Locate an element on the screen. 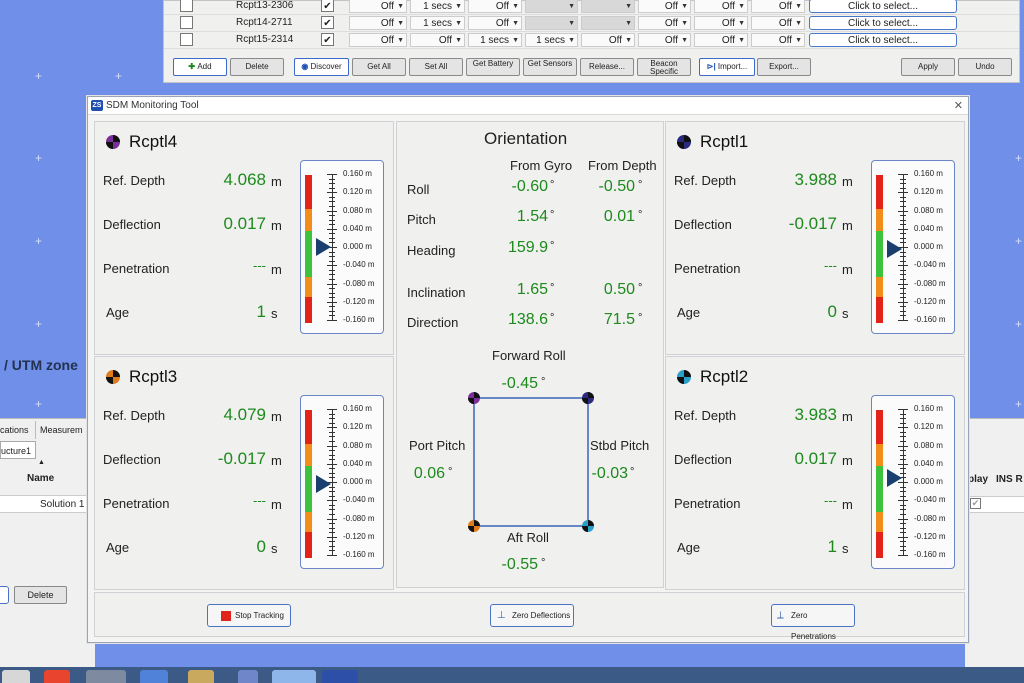  tab-structure: ucture1 is located at coordinates (18, 450).